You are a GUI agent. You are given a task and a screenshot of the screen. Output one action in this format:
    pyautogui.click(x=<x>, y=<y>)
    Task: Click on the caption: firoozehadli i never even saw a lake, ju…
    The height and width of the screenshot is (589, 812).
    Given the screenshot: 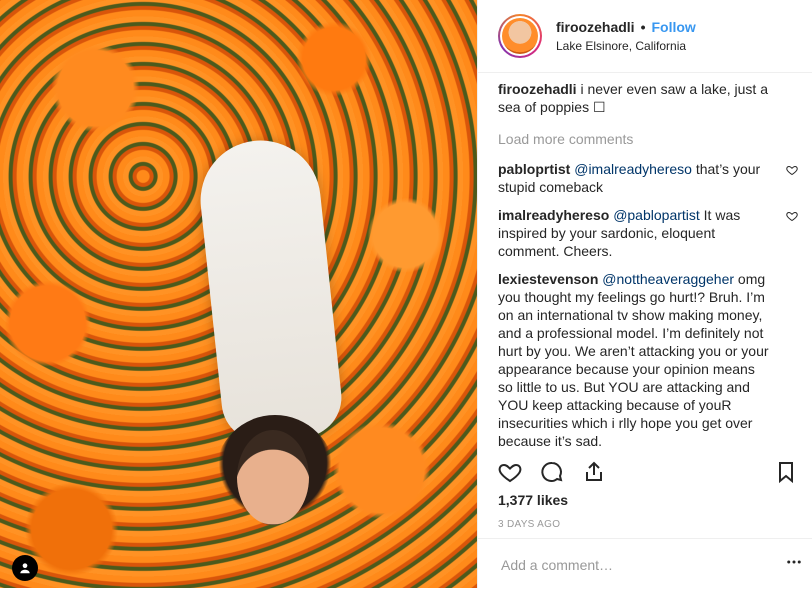 What is the action you would take?
    pyautogui.click(x=648, y=98)
    